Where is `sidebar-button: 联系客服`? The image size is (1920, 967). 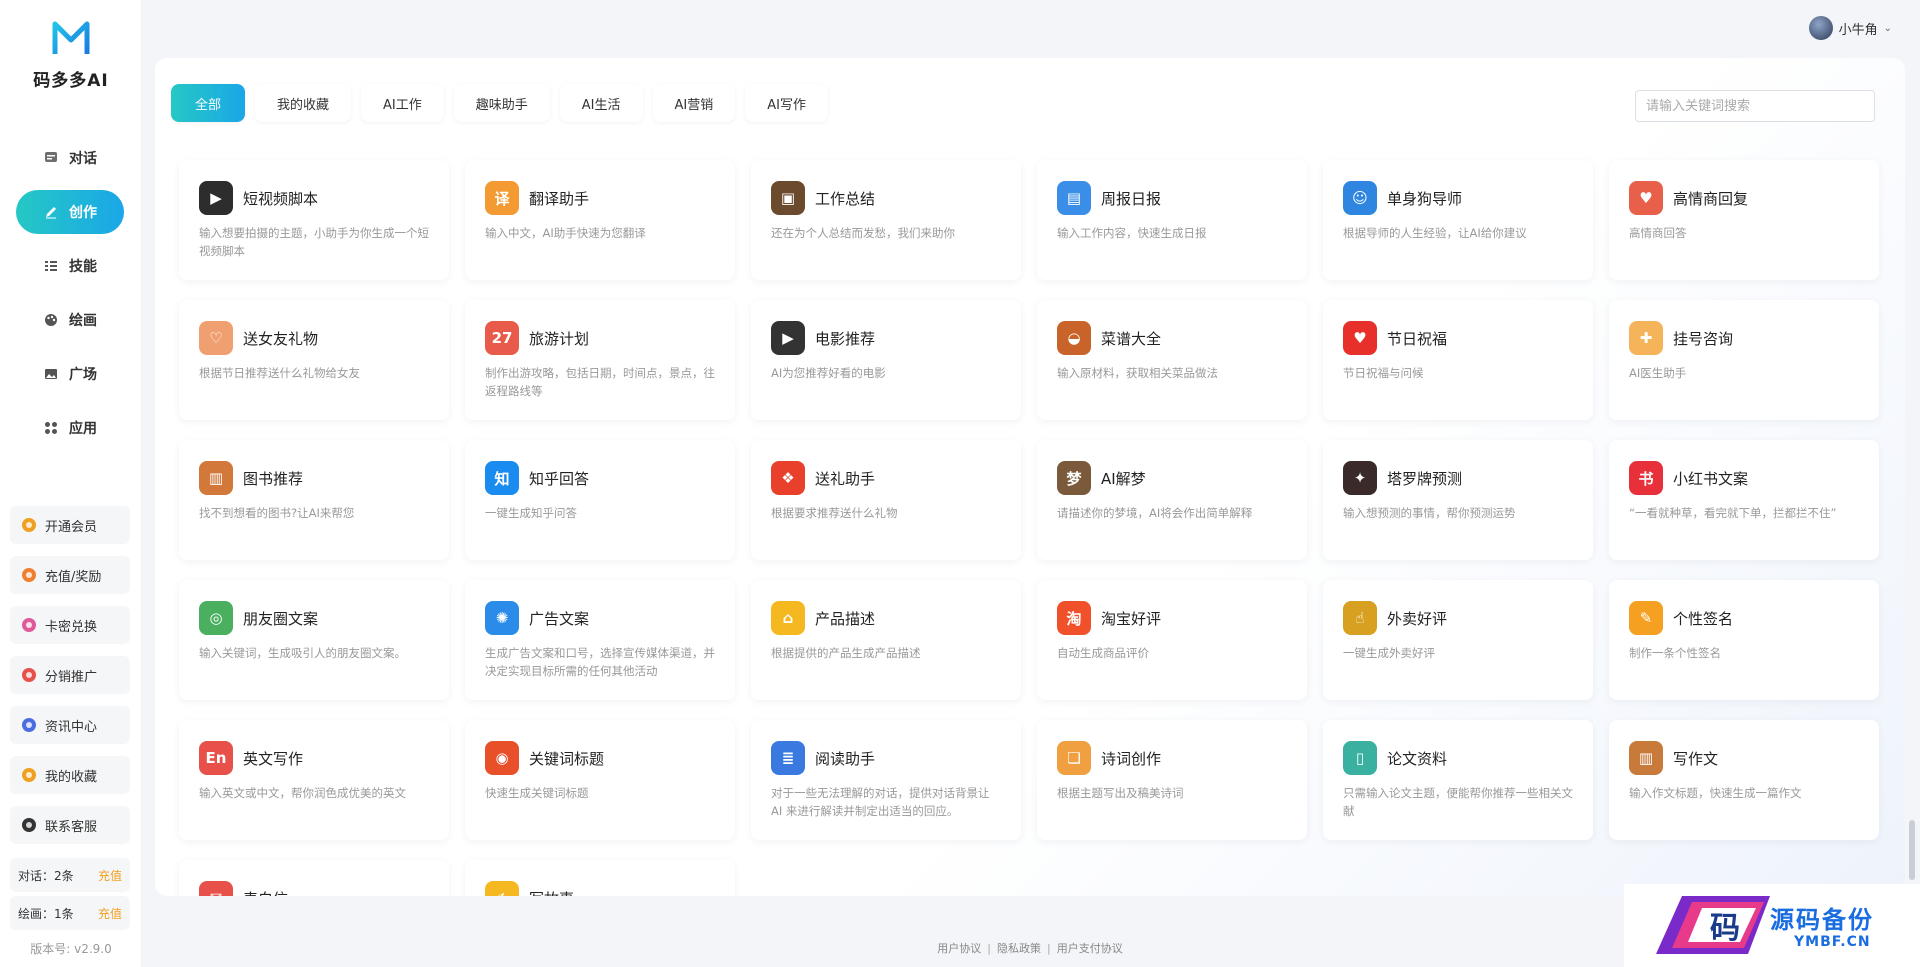
sidebar-button: 联系客服 is located at coordinates (70, 825).